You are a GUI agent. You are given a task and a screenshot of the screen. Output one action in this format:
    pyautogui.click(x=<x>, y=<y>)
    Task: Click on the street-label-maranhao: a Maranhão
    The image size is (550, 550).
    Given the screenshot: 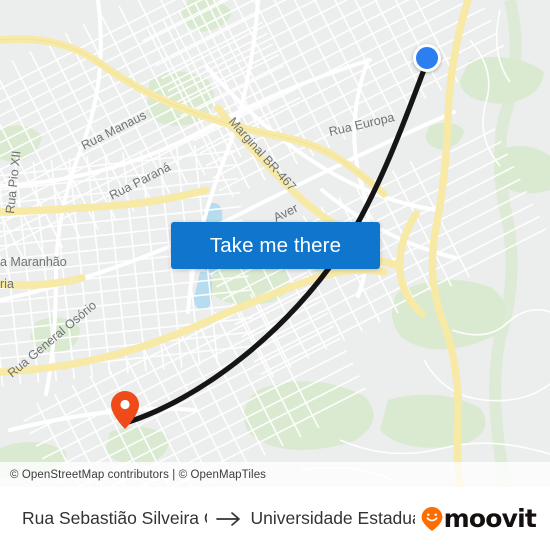 What is the action you would take?
    pyautogui.click(x=33, y=262)
    